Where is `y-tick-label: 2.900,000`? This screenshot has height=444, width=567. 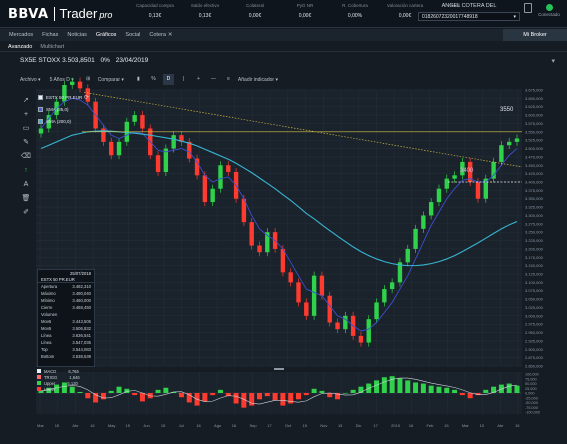 y-tick-label: 2.900,000 is located at coordinates (534, 349).